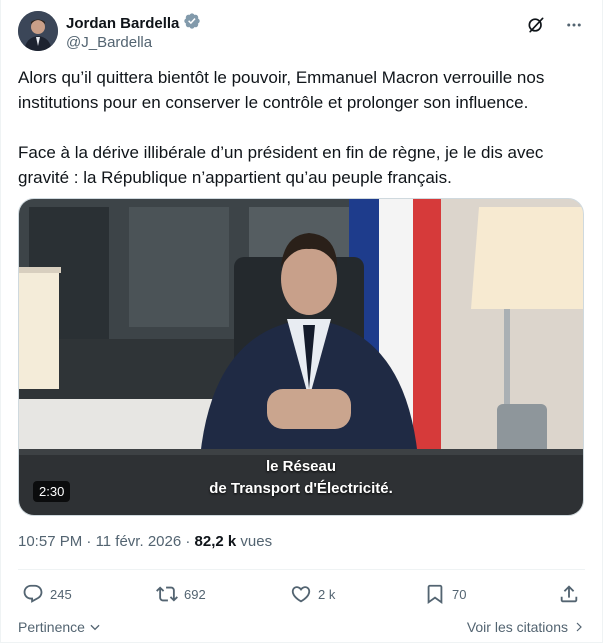 This screenshot has height=644, width=603. I want to click on reply-icon, so click(33, 593).